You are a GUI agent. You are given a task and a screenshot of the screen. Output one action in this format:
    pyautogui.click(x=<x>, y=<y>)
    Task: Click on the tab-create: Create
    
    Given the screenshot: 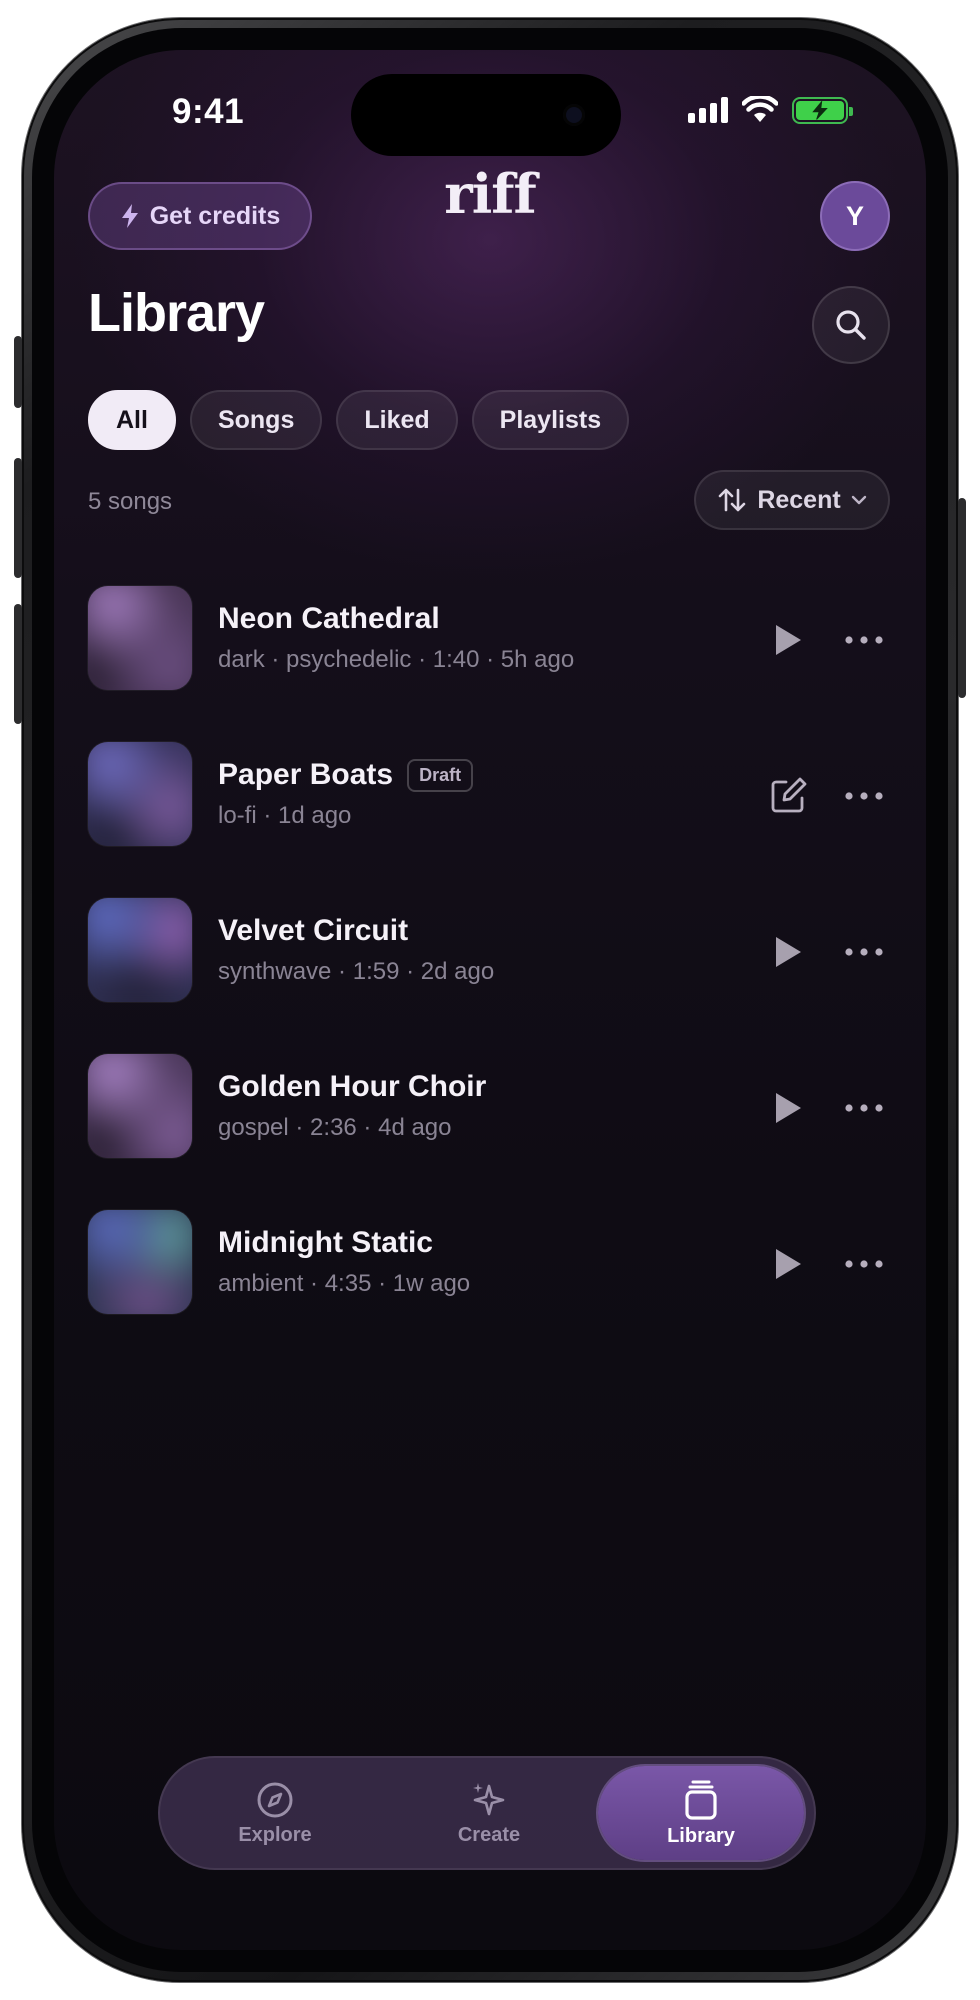 What is the action you would take?
    pyautogui.click(x=489, y=1813)
    